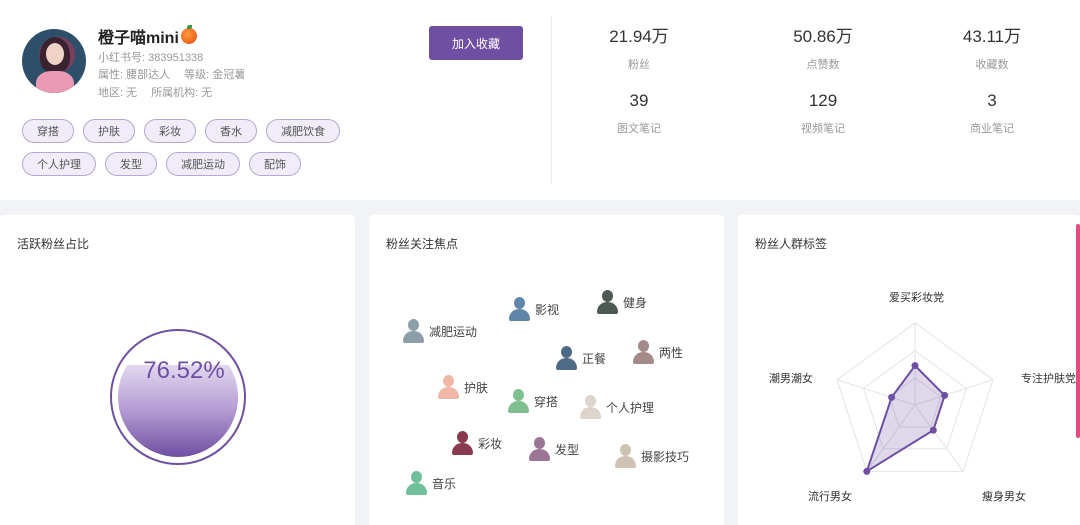 The image size is (1080, 525). What do you see at coordinates (231, 131) in the screenshot?
I see `interest-tag: 香水` at bounding box center [231, 131].